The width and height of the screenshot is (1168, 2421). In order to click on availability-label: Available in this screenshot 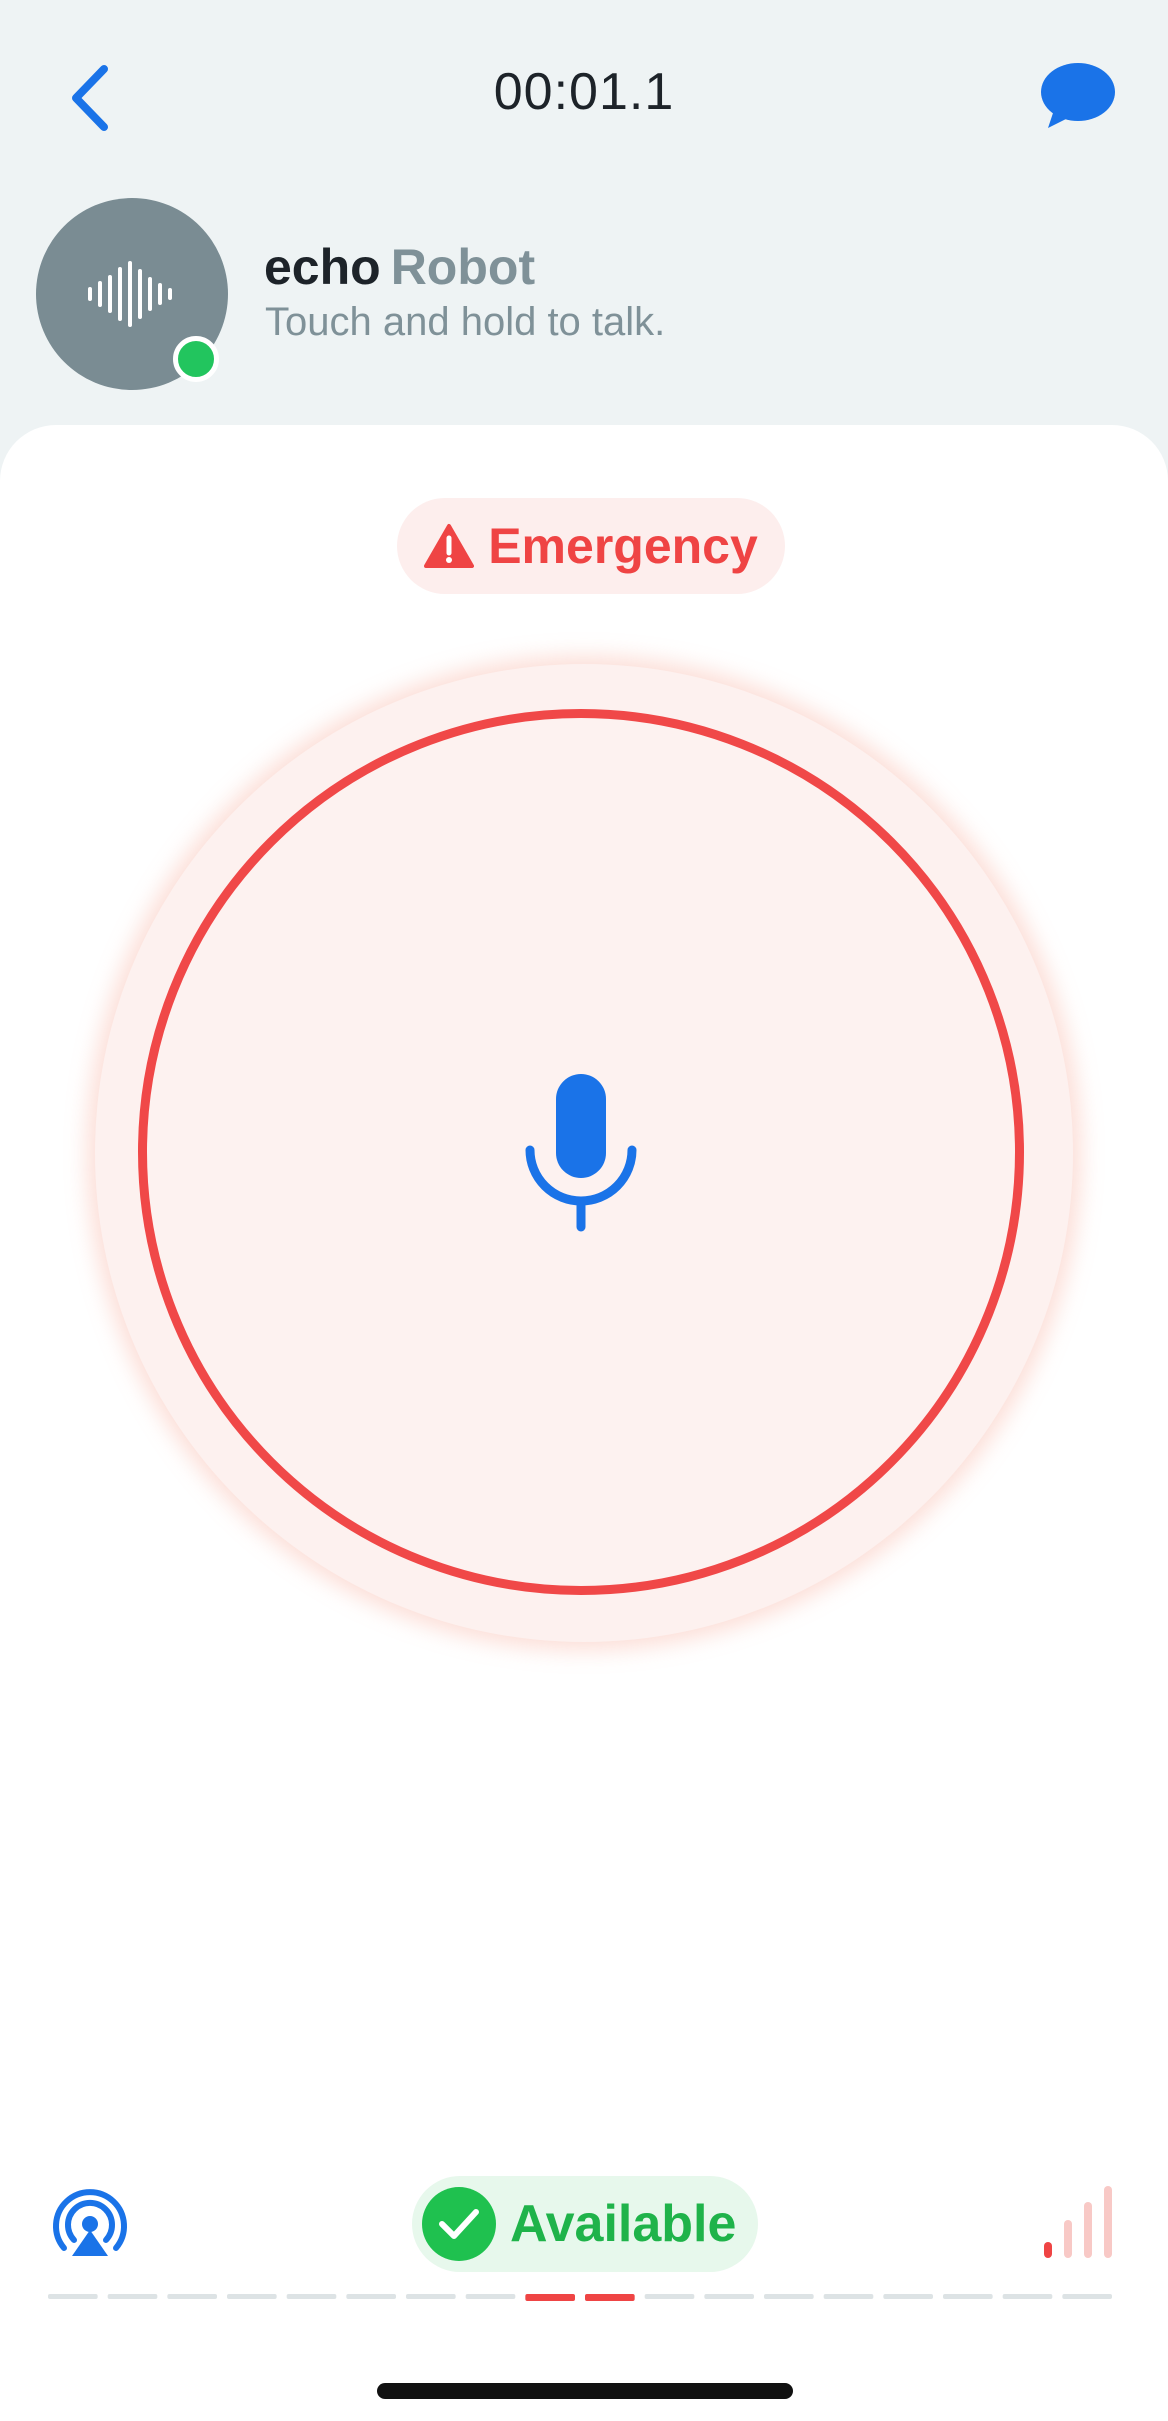, I will do `click(623, 2224)`.